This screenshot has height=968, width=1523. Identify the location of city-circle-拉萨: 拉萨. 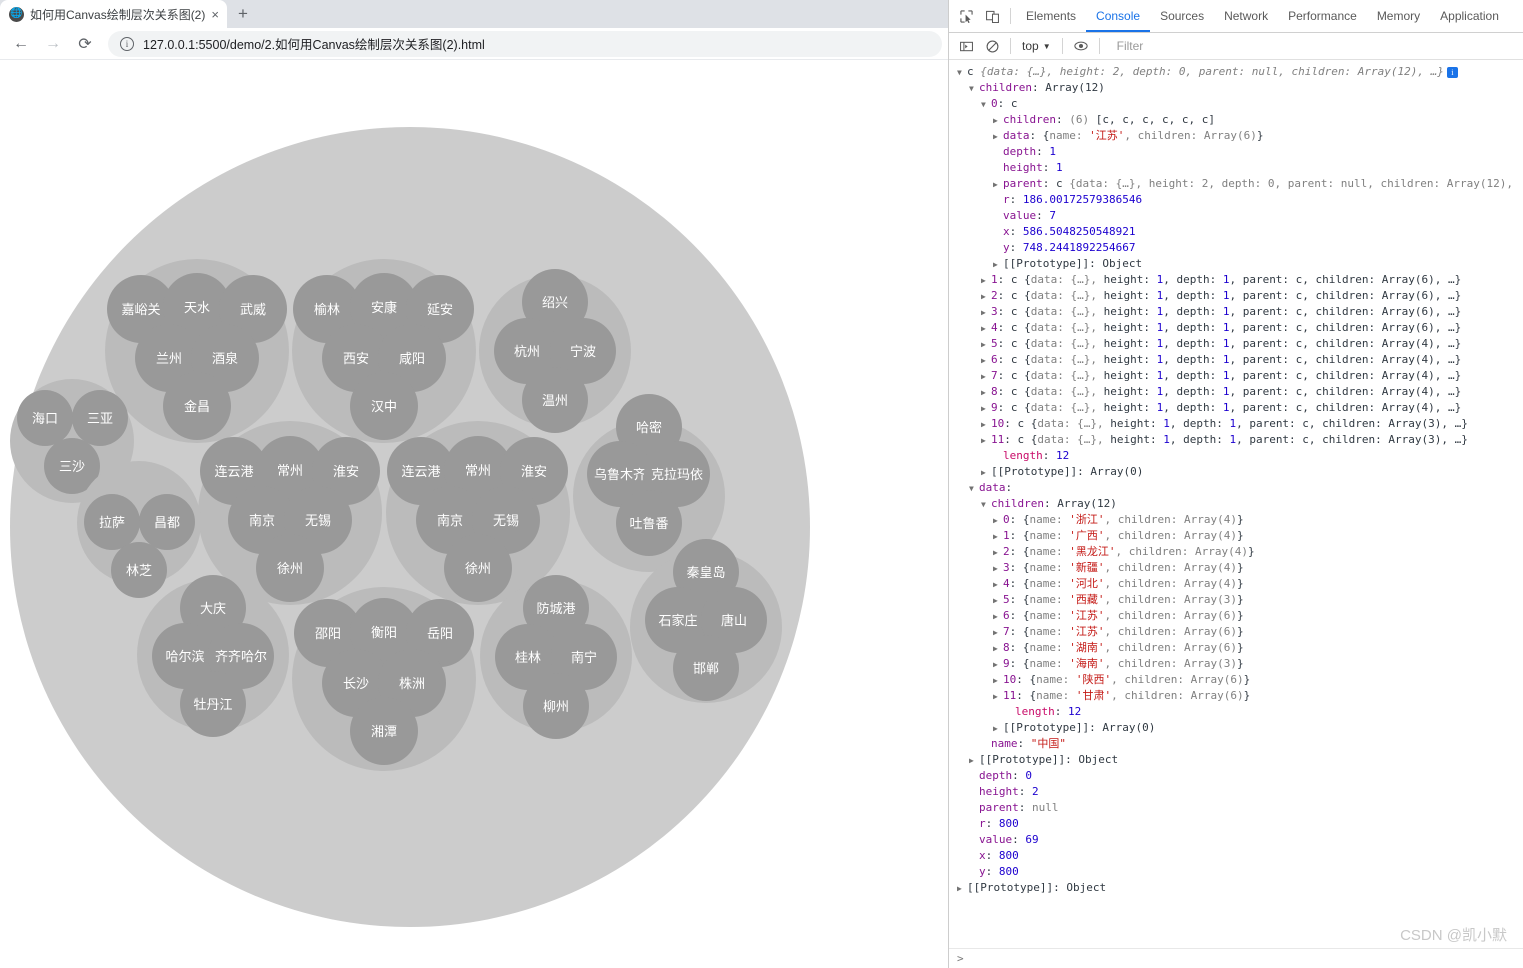
(112, 522).